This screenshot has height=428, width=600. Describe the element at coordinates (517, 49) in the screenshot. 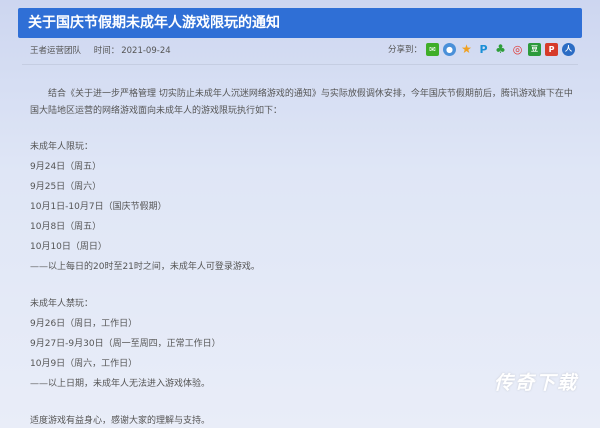

I see `weibo-icon: ◎` at that location.